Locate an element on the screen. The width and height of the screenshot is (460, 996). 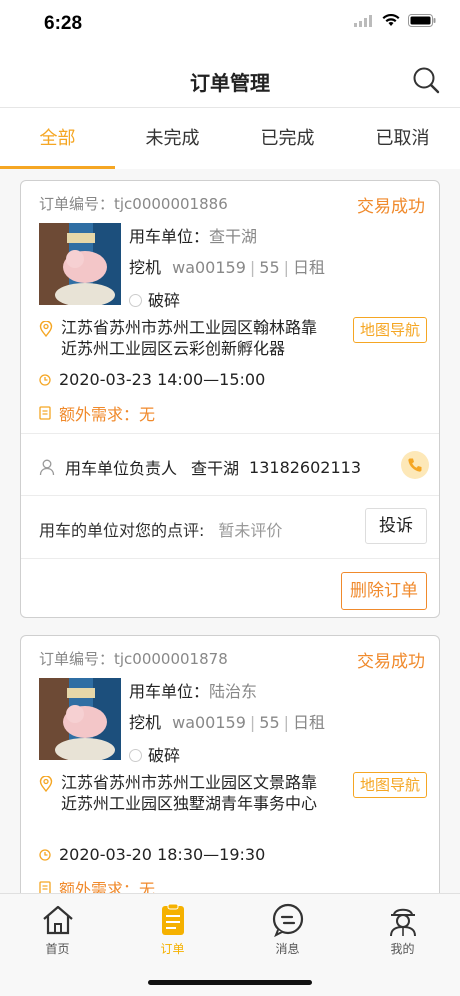
order-number: 订单编号：tjc0000001886 is located at coordinates (133, 204).